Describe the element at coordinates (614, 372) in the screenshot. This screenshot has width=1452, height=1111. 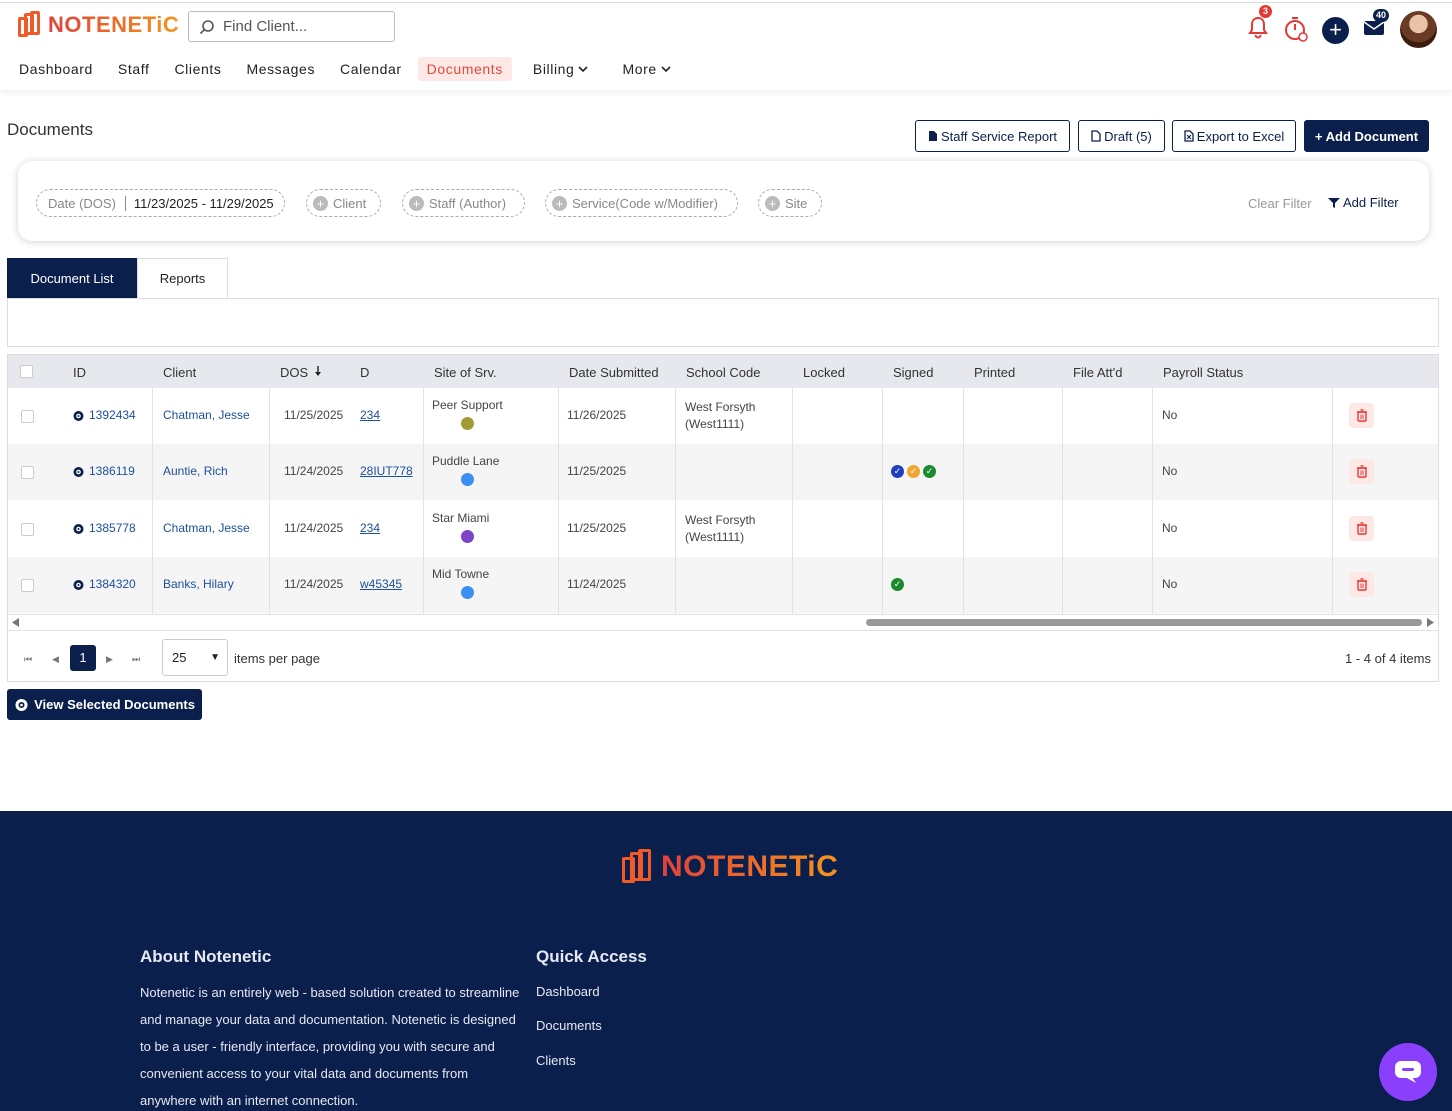
I see `col-date-submitted: Date Submitted` at that location.